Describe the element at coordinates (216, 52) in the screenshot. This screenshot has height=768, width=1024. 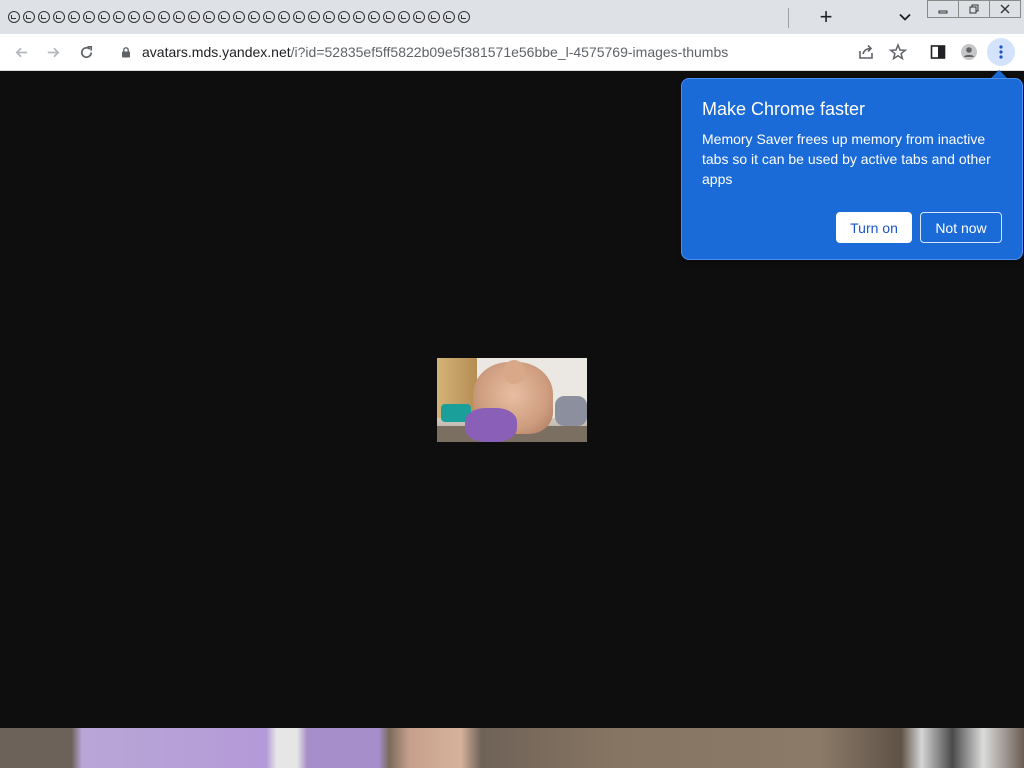
I see `url-host: avatars.mds.yandex.net` at that location.